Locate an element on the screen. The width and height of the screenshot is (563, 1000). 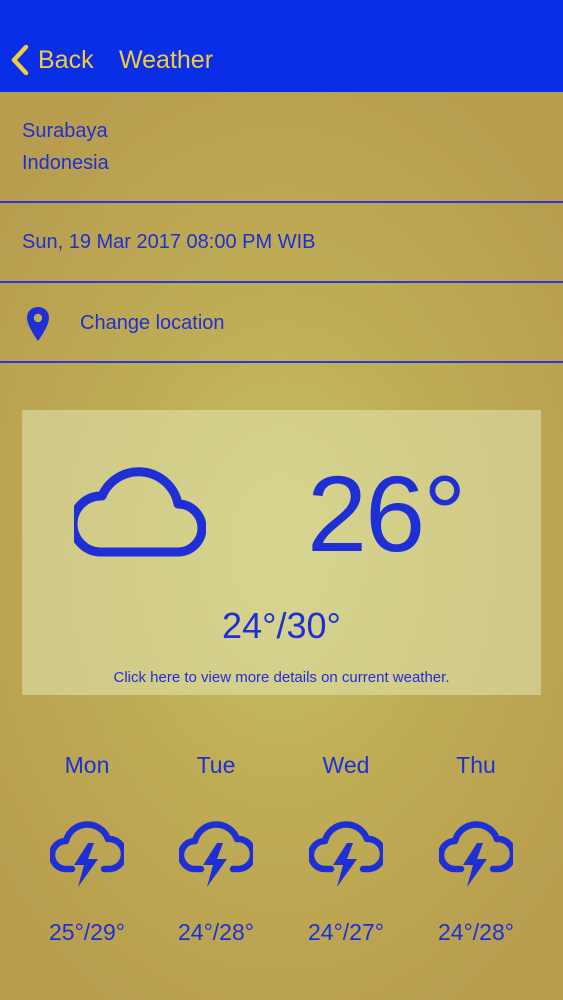
forecast-day-mon: Mon 25°/29° is located at coordinates (87, 850).